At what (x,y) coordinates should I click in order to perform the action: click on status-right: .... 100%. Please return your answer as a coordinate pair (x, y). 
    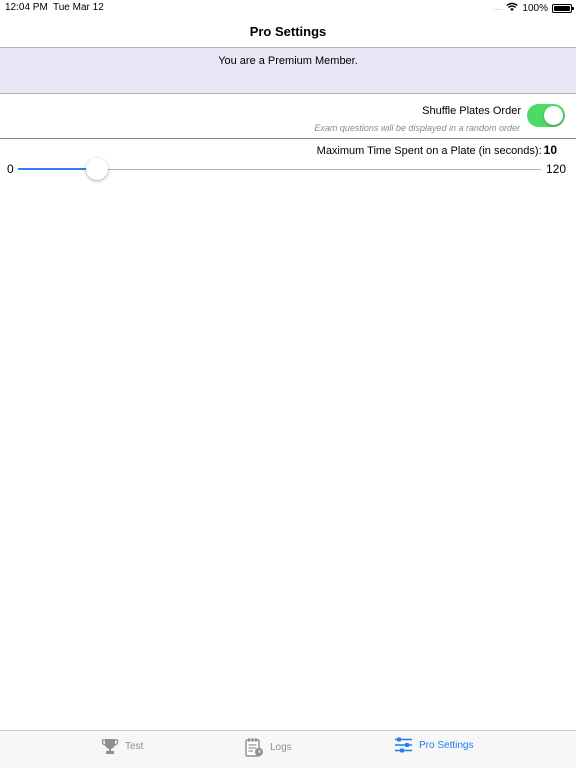
    Looking at the image, I should click on (533, 8).